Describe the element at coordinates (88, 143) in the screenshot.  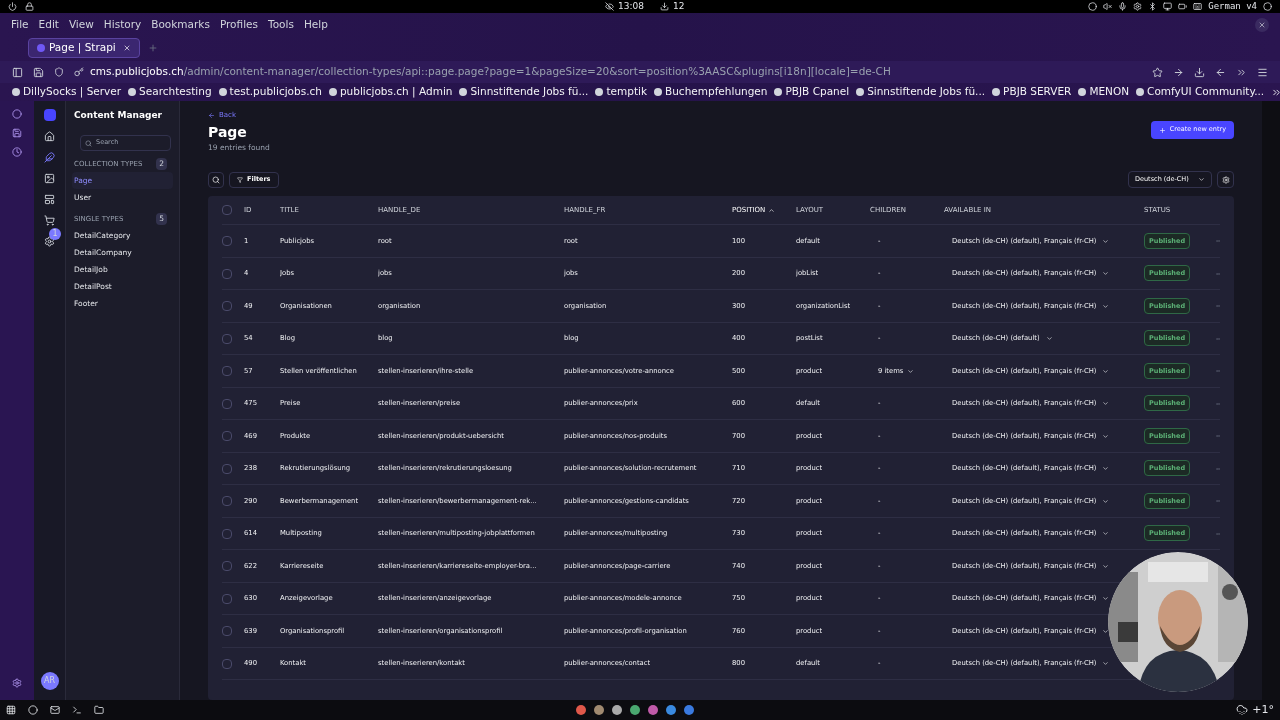
I see `search-icon` at that location.